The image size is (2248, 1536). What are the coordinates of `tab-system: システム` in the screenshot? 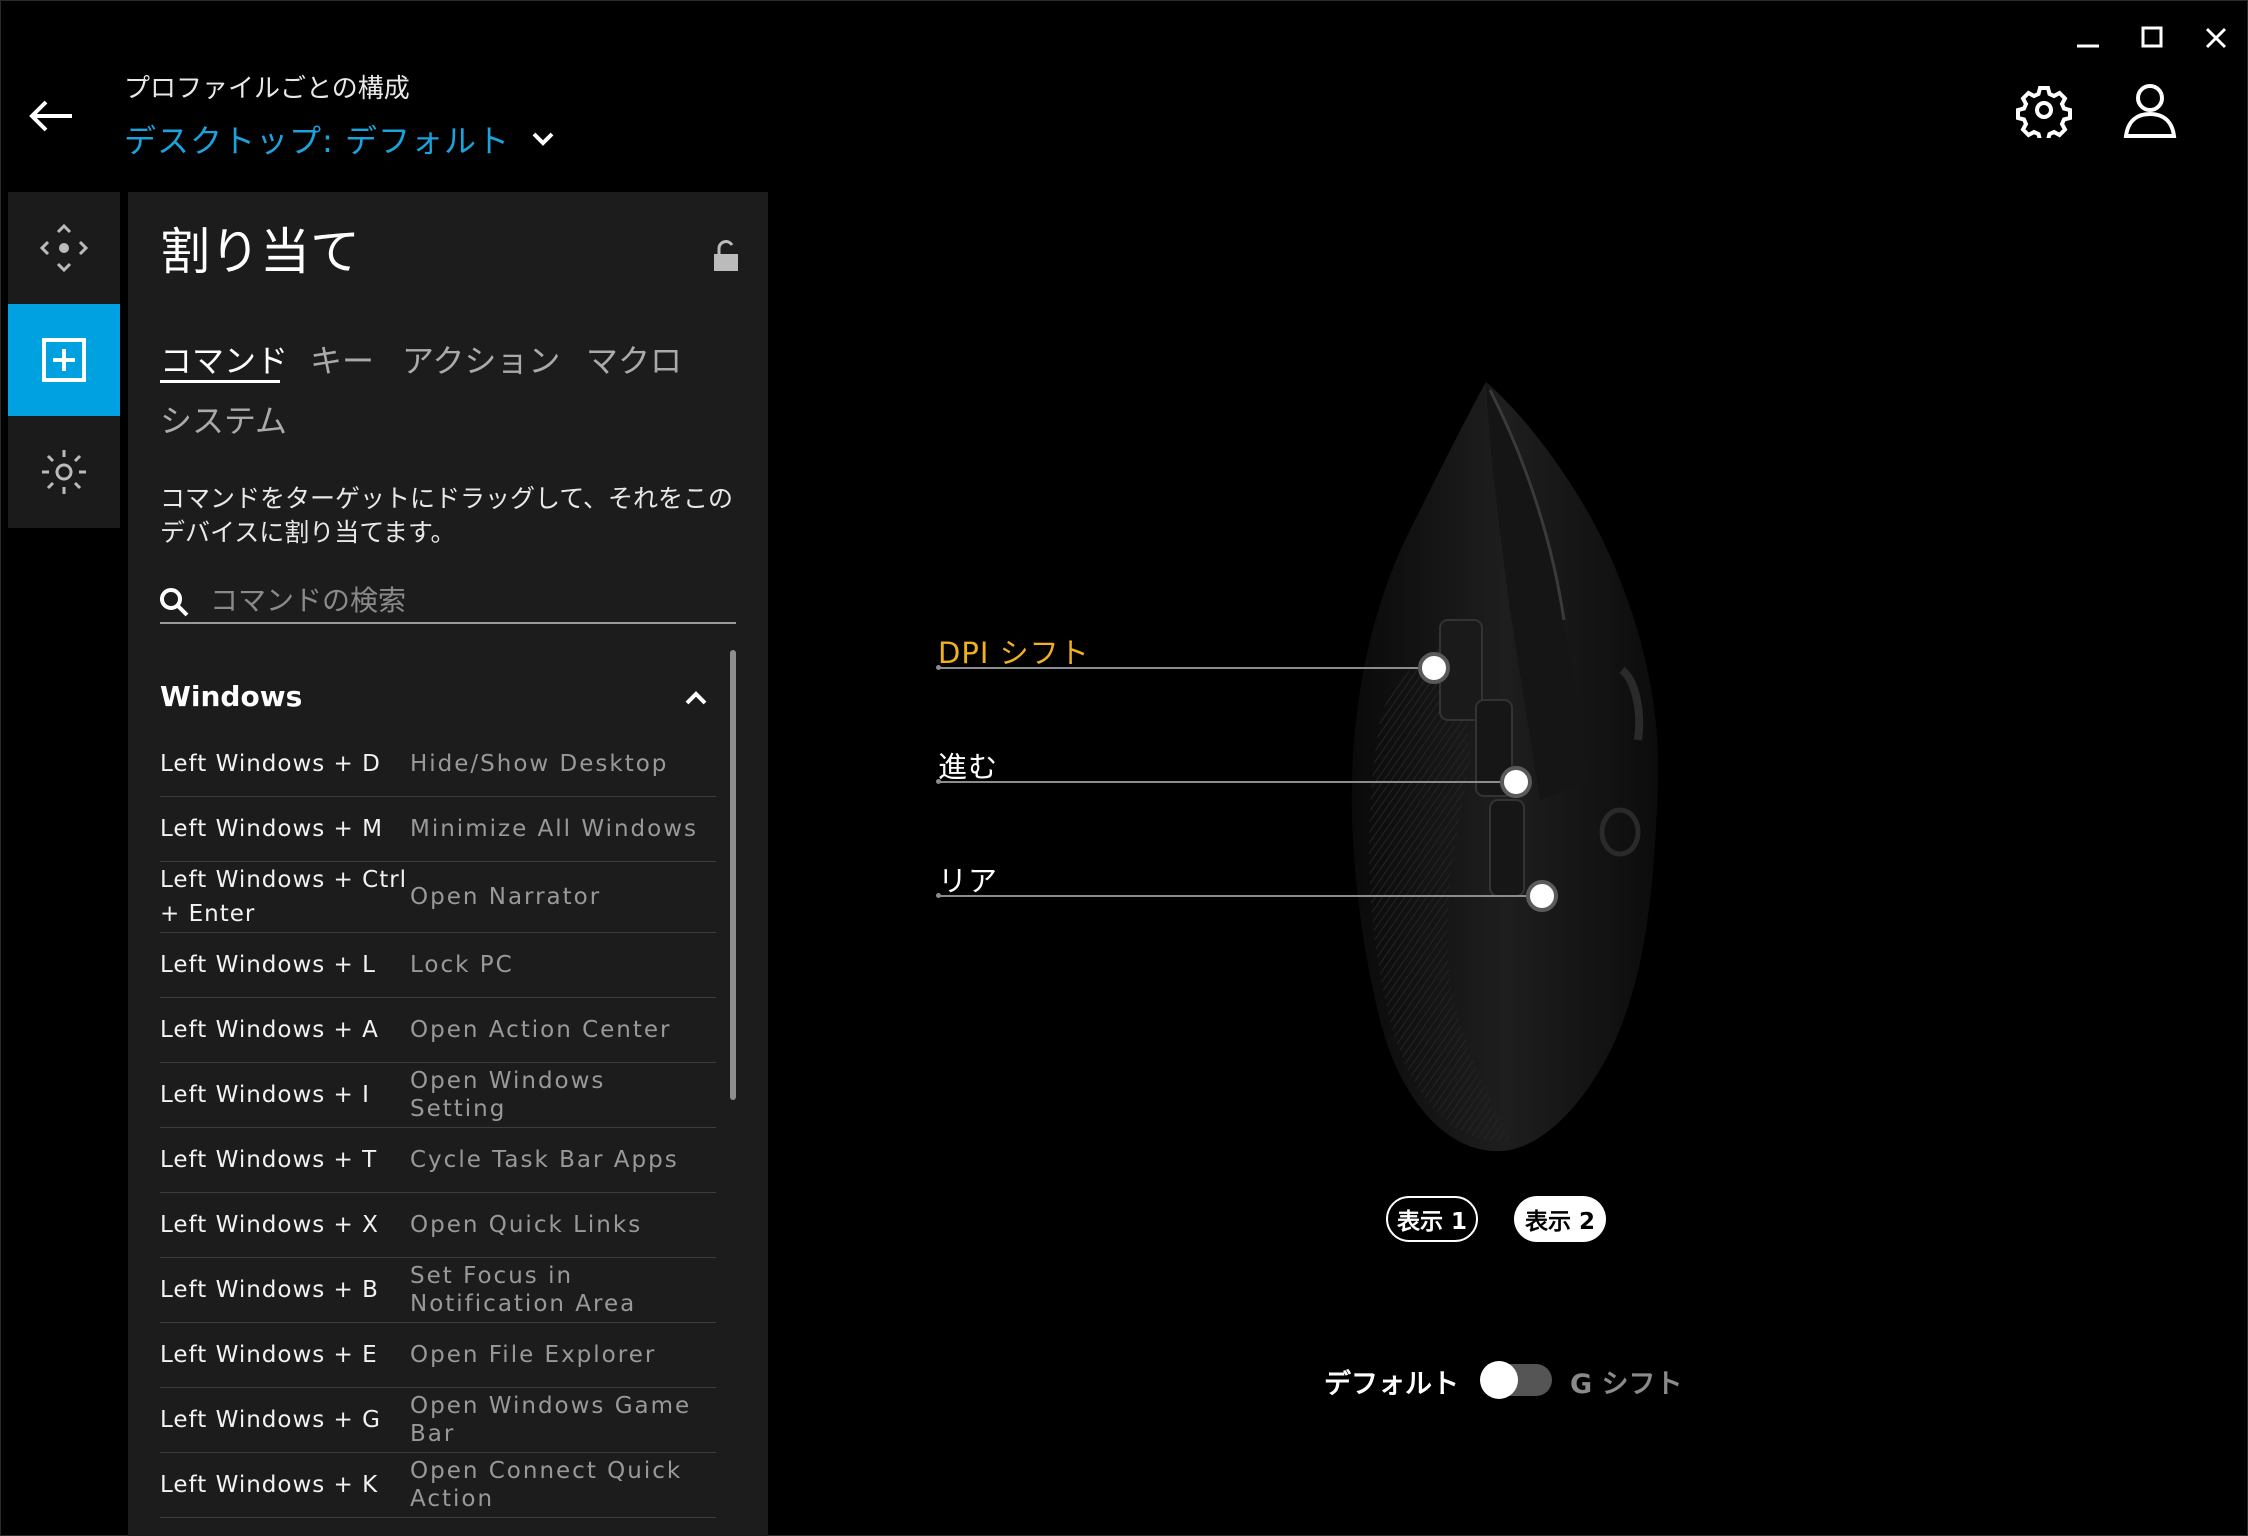 It's located at (223, 419).